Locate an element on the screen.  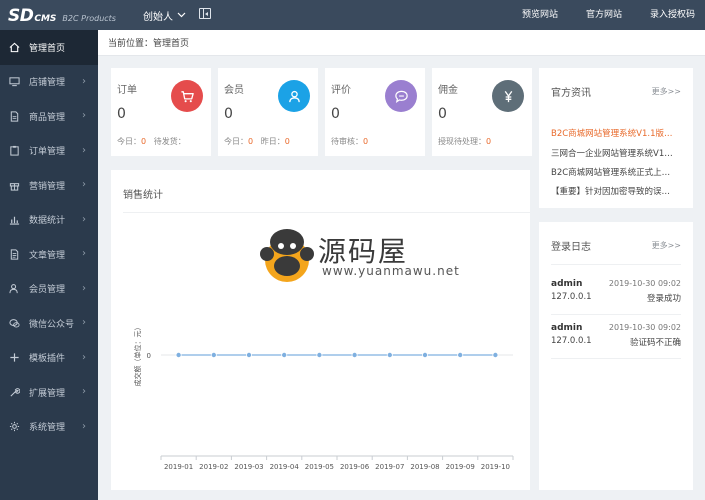
wrench-icon is located at coordinates (14, 392).